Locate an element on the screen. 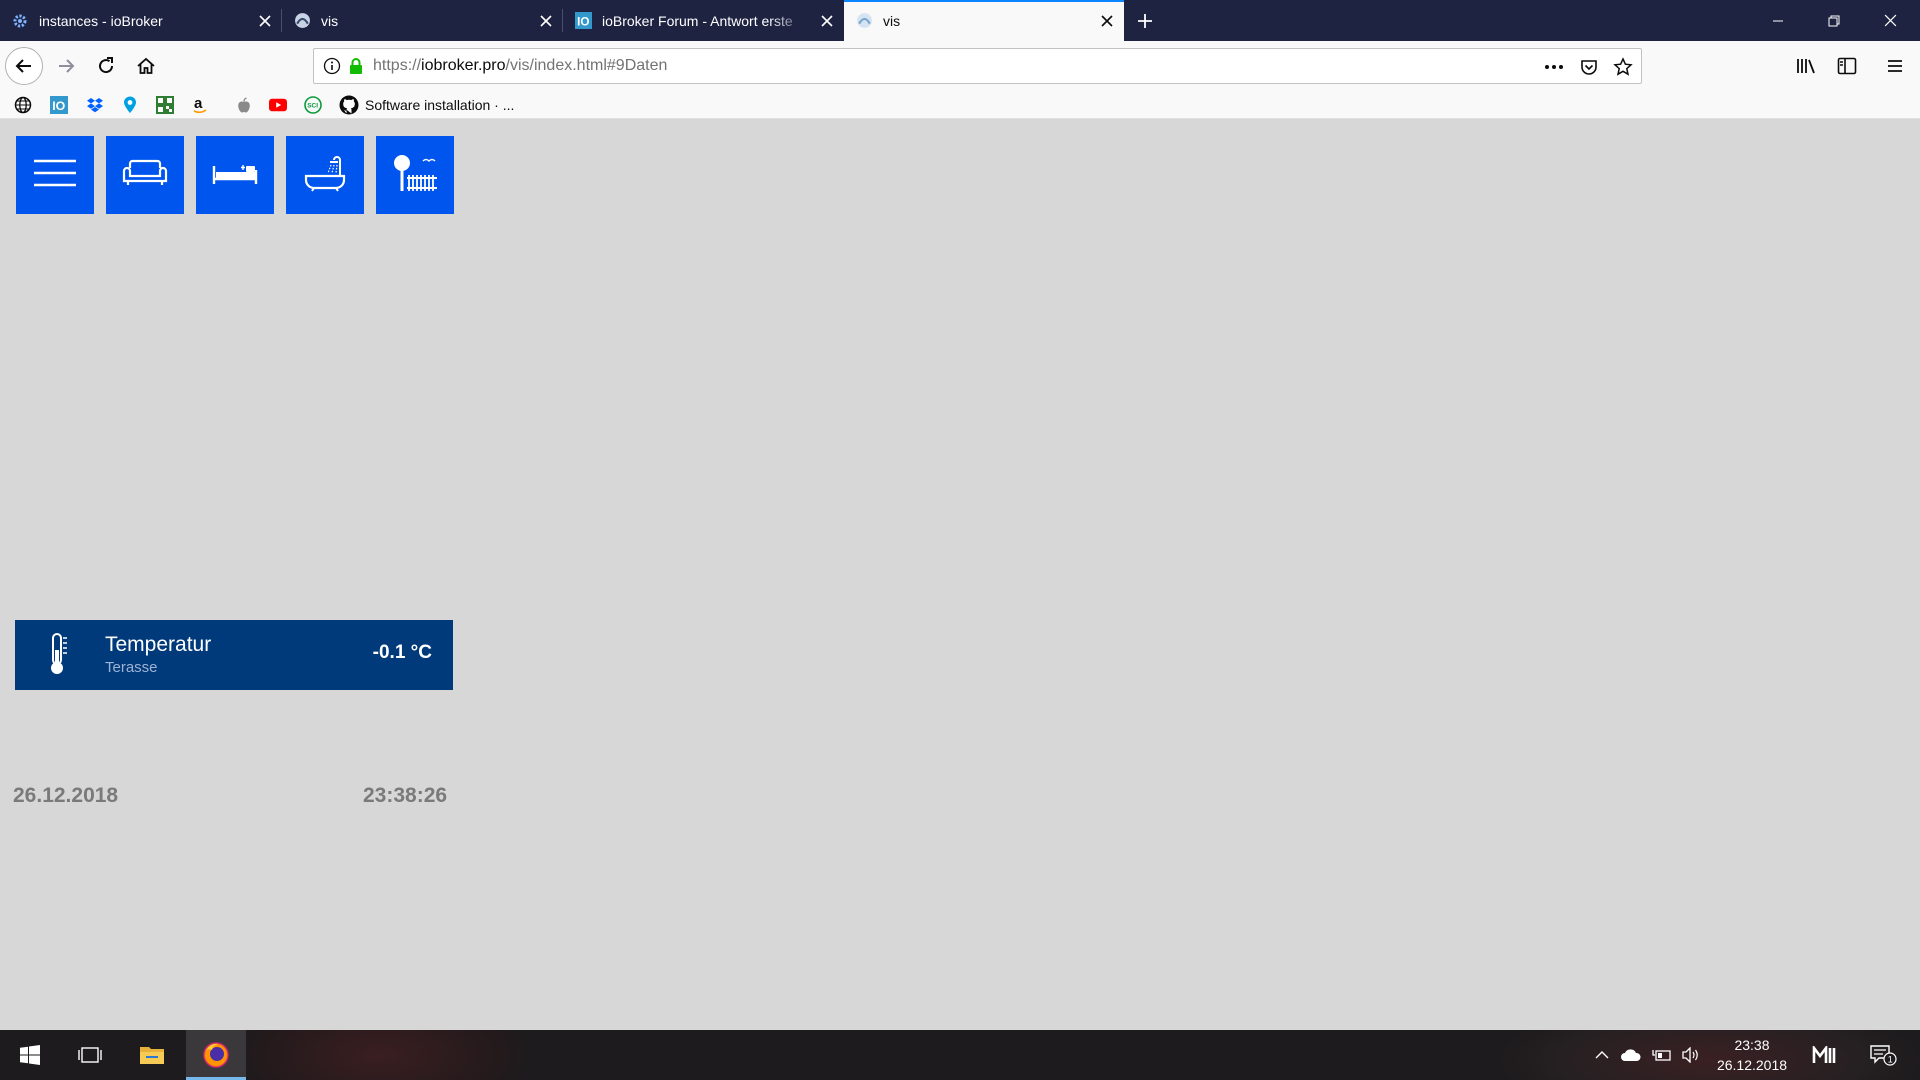 The width and height of the screenshot is (1920, 1080). svg-text: a is located at coordinates (198, 104).